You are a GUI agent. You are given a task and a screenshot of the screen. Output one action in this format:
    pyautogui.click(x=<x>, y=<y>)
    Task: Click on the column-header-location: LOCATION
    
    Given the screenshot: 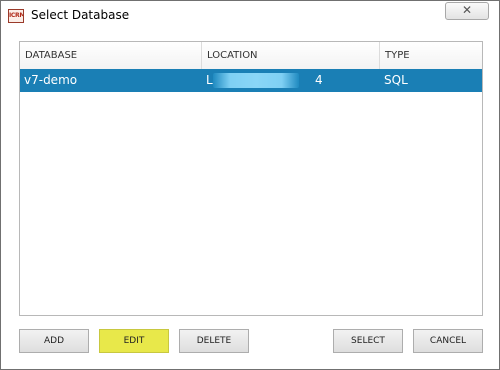 What is the action you would take?
    pyautogui.click(x=291, y=55)
    